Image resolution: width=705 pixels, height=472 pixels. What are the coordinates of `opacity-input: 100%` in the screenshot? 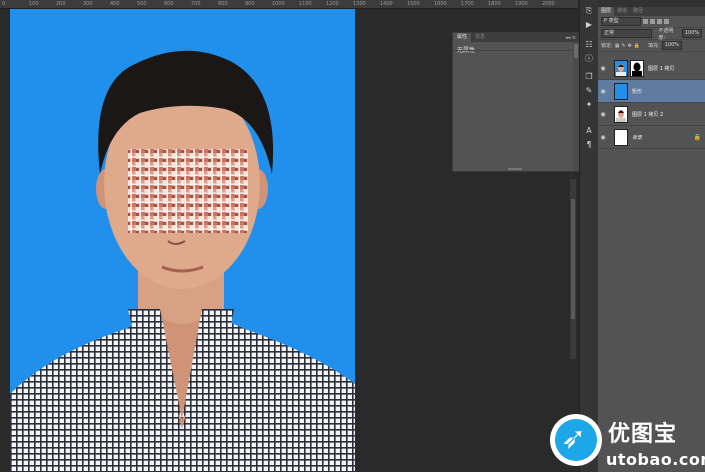 It's located at (691, 33).